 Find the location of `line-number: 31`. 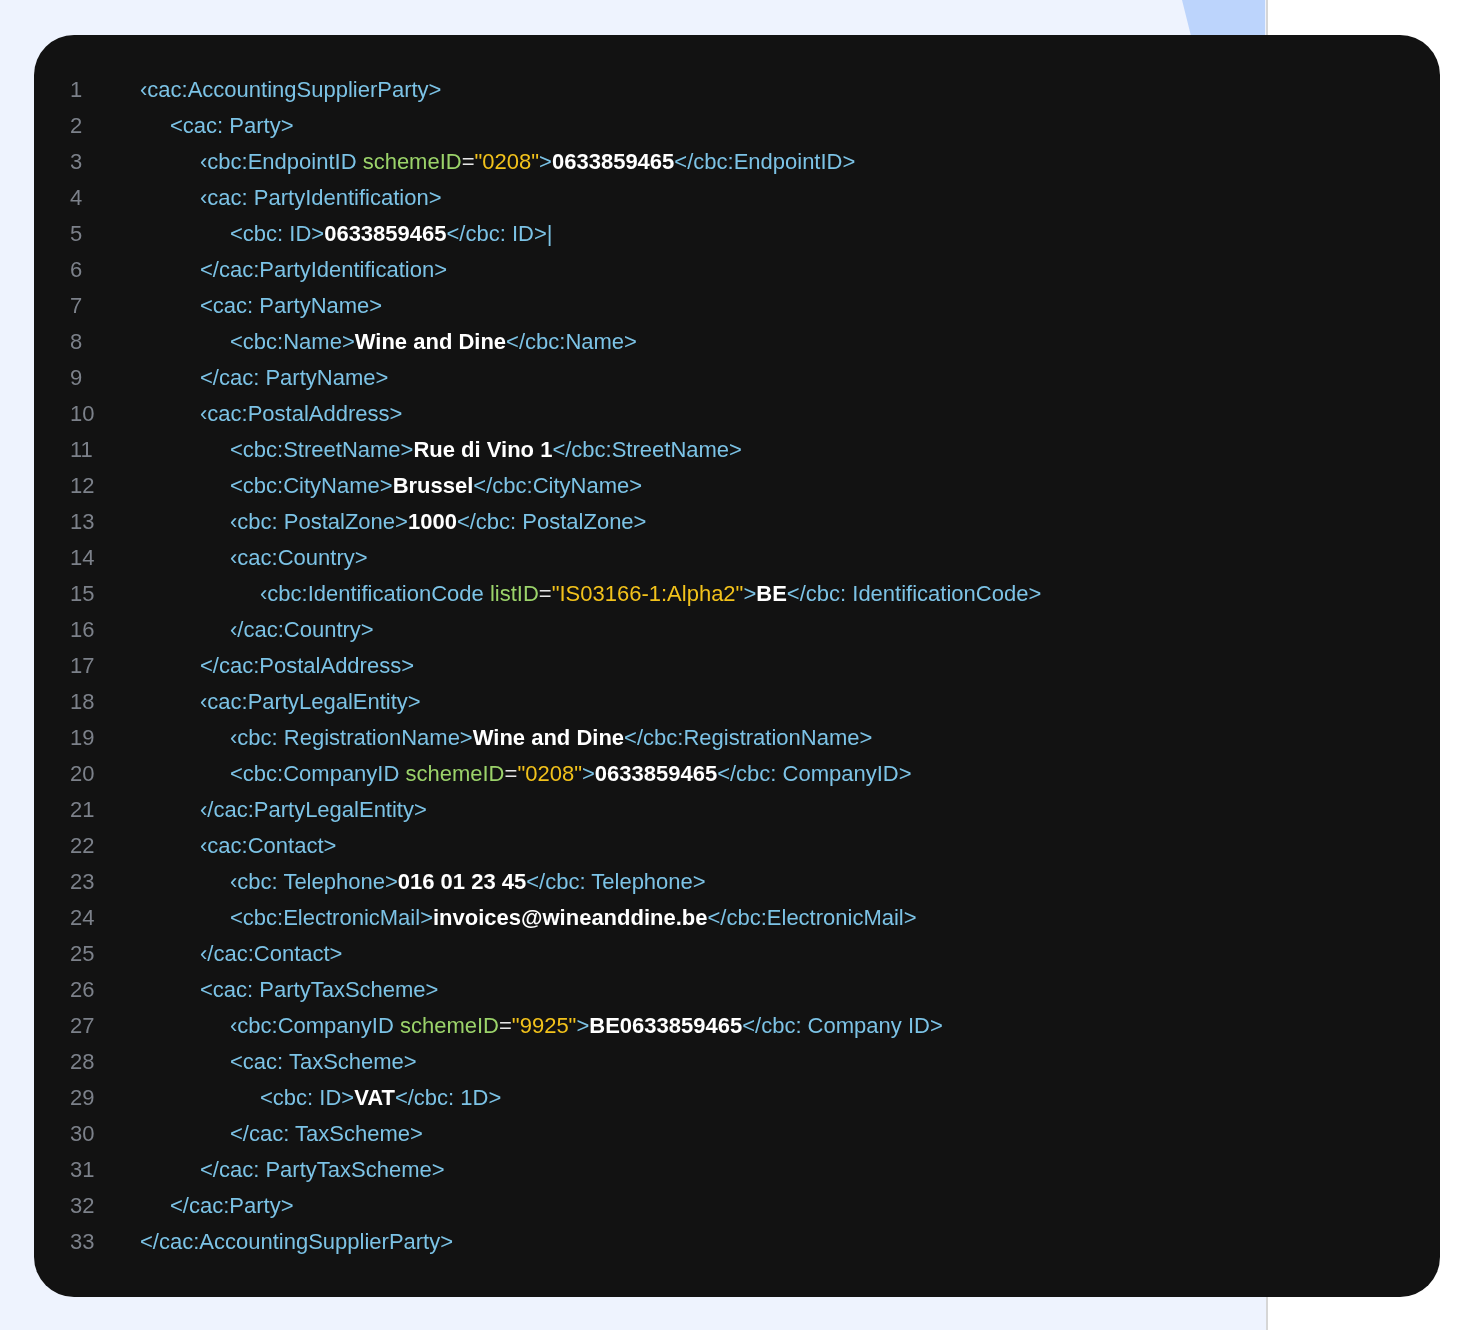

line-number: 31 is located at coordinates (82, 1170).